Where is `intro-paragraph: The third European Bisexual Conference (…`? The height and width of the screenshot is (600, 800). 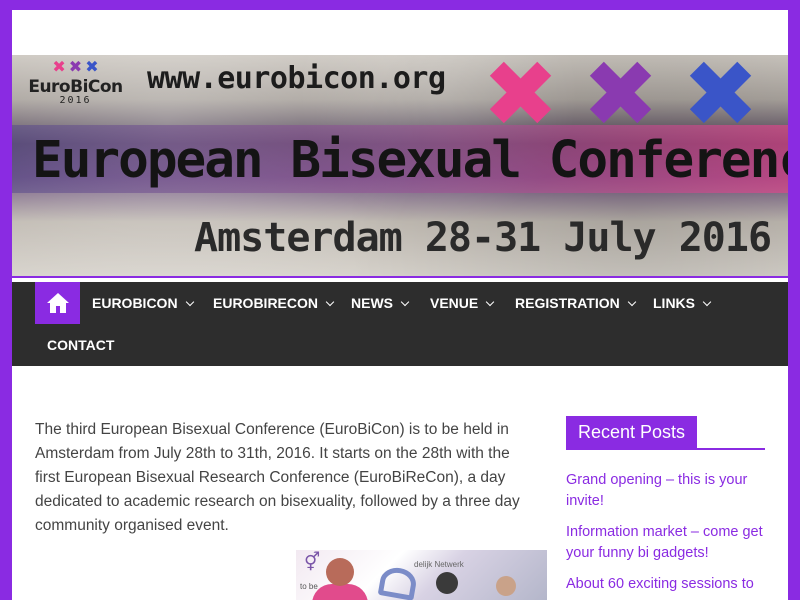
intro-paragraph: The third European Bisexual Conference (… is located at coordinates (277, 477).